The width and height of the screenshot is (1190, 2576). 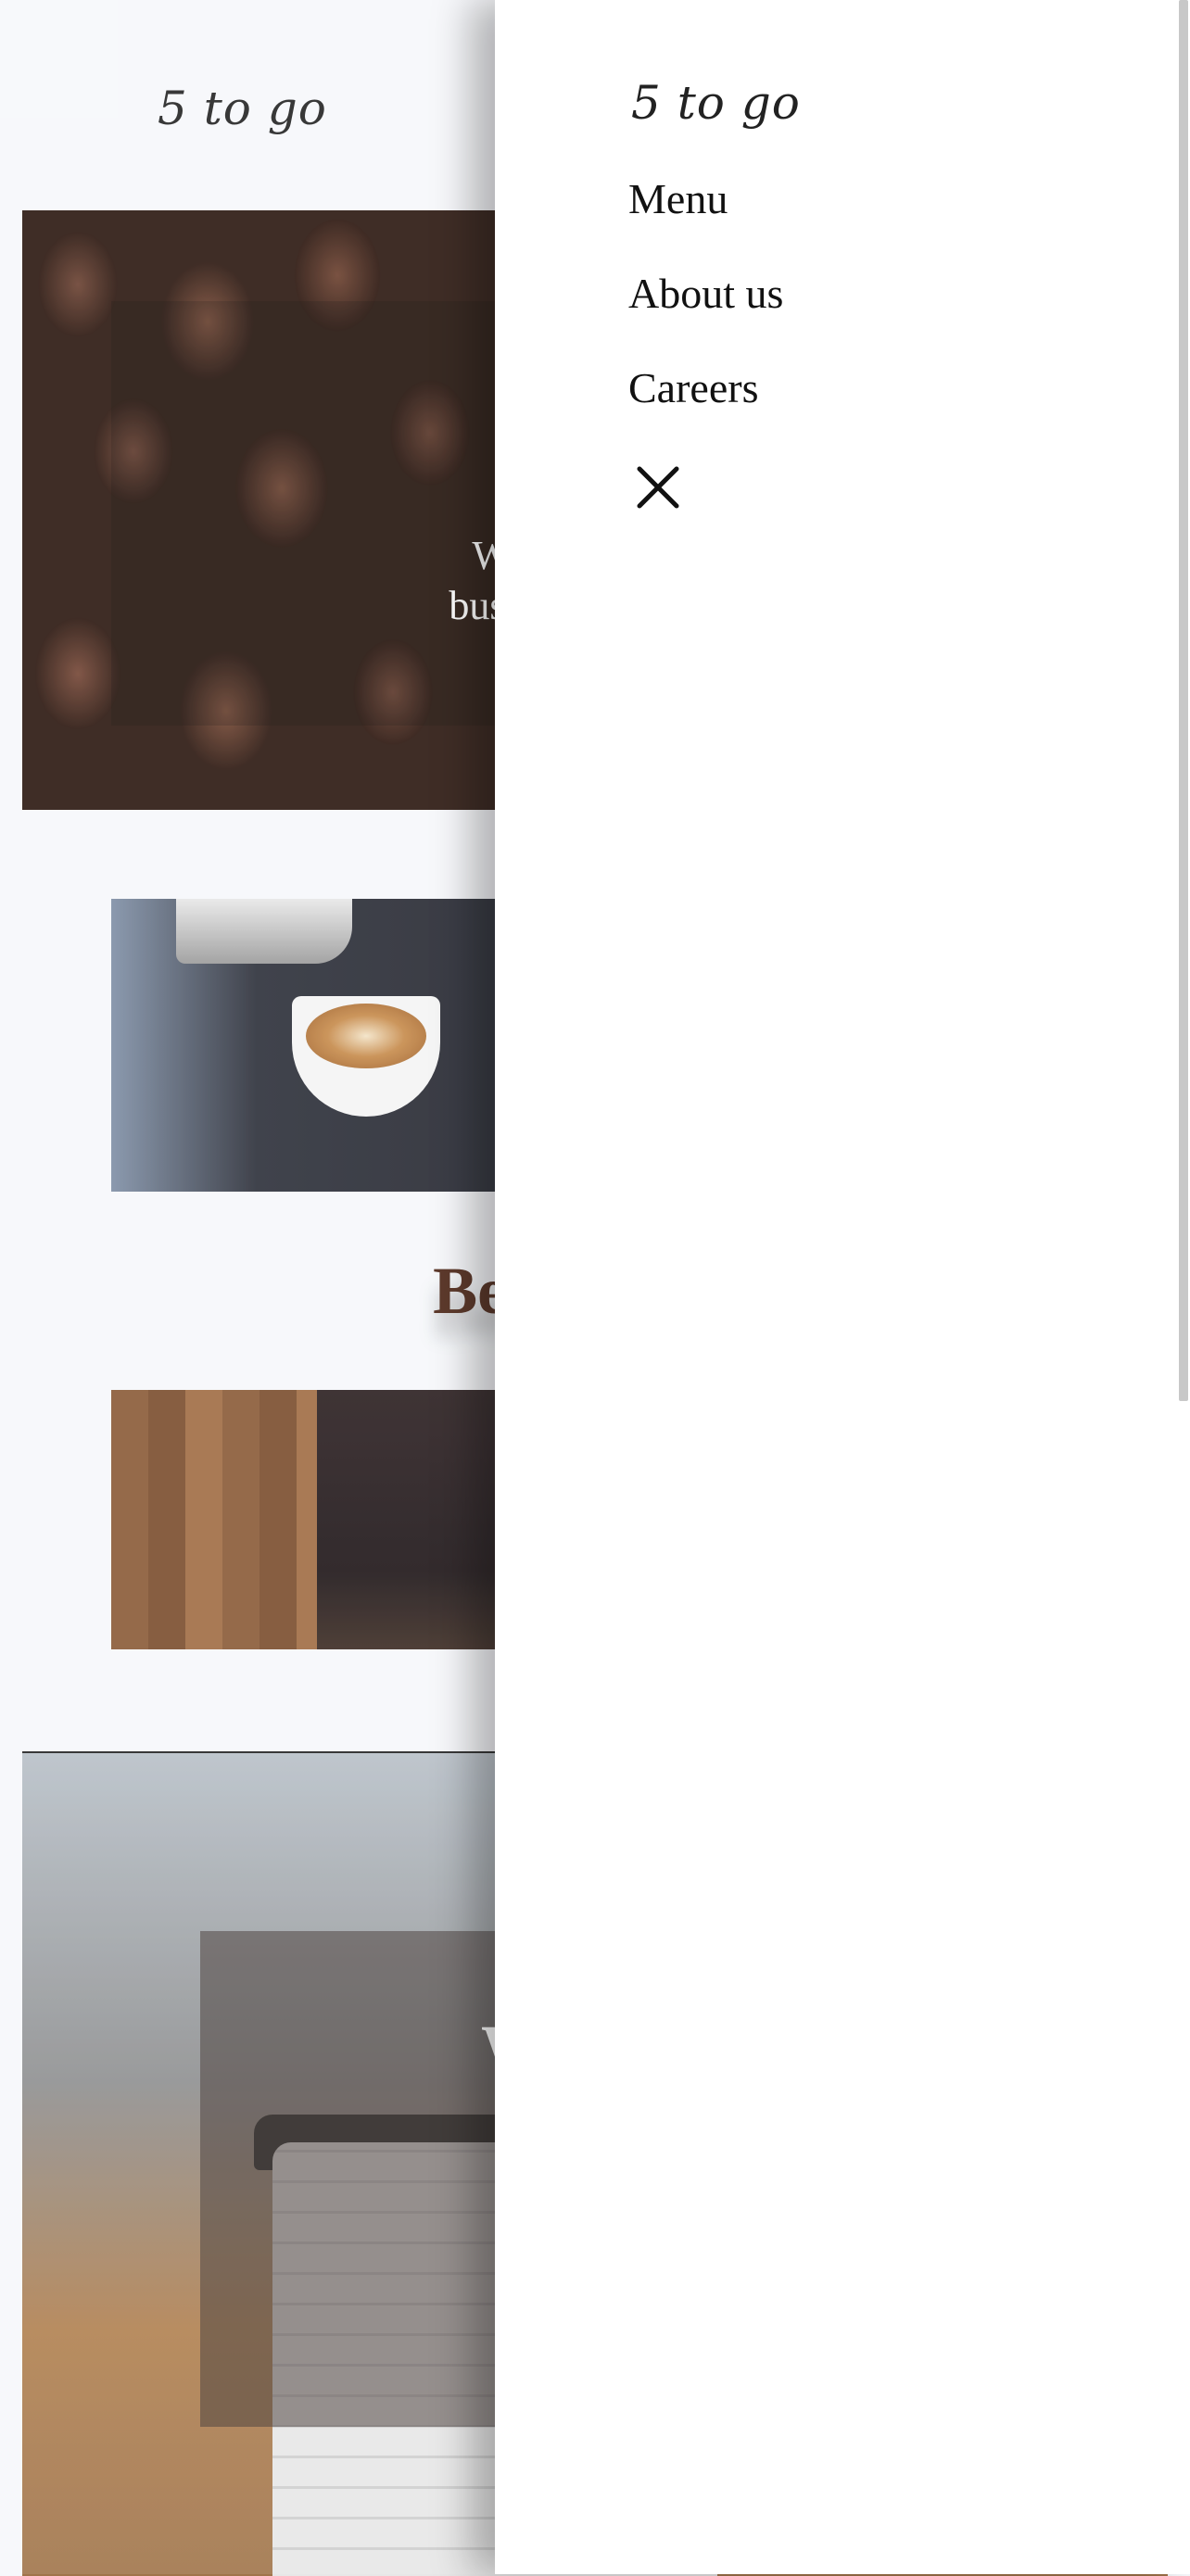 What do you see at coordinates (705, 293) in the screenshot?
I see `drawer-item-about-us: About us` at bounding box center [705, 293].